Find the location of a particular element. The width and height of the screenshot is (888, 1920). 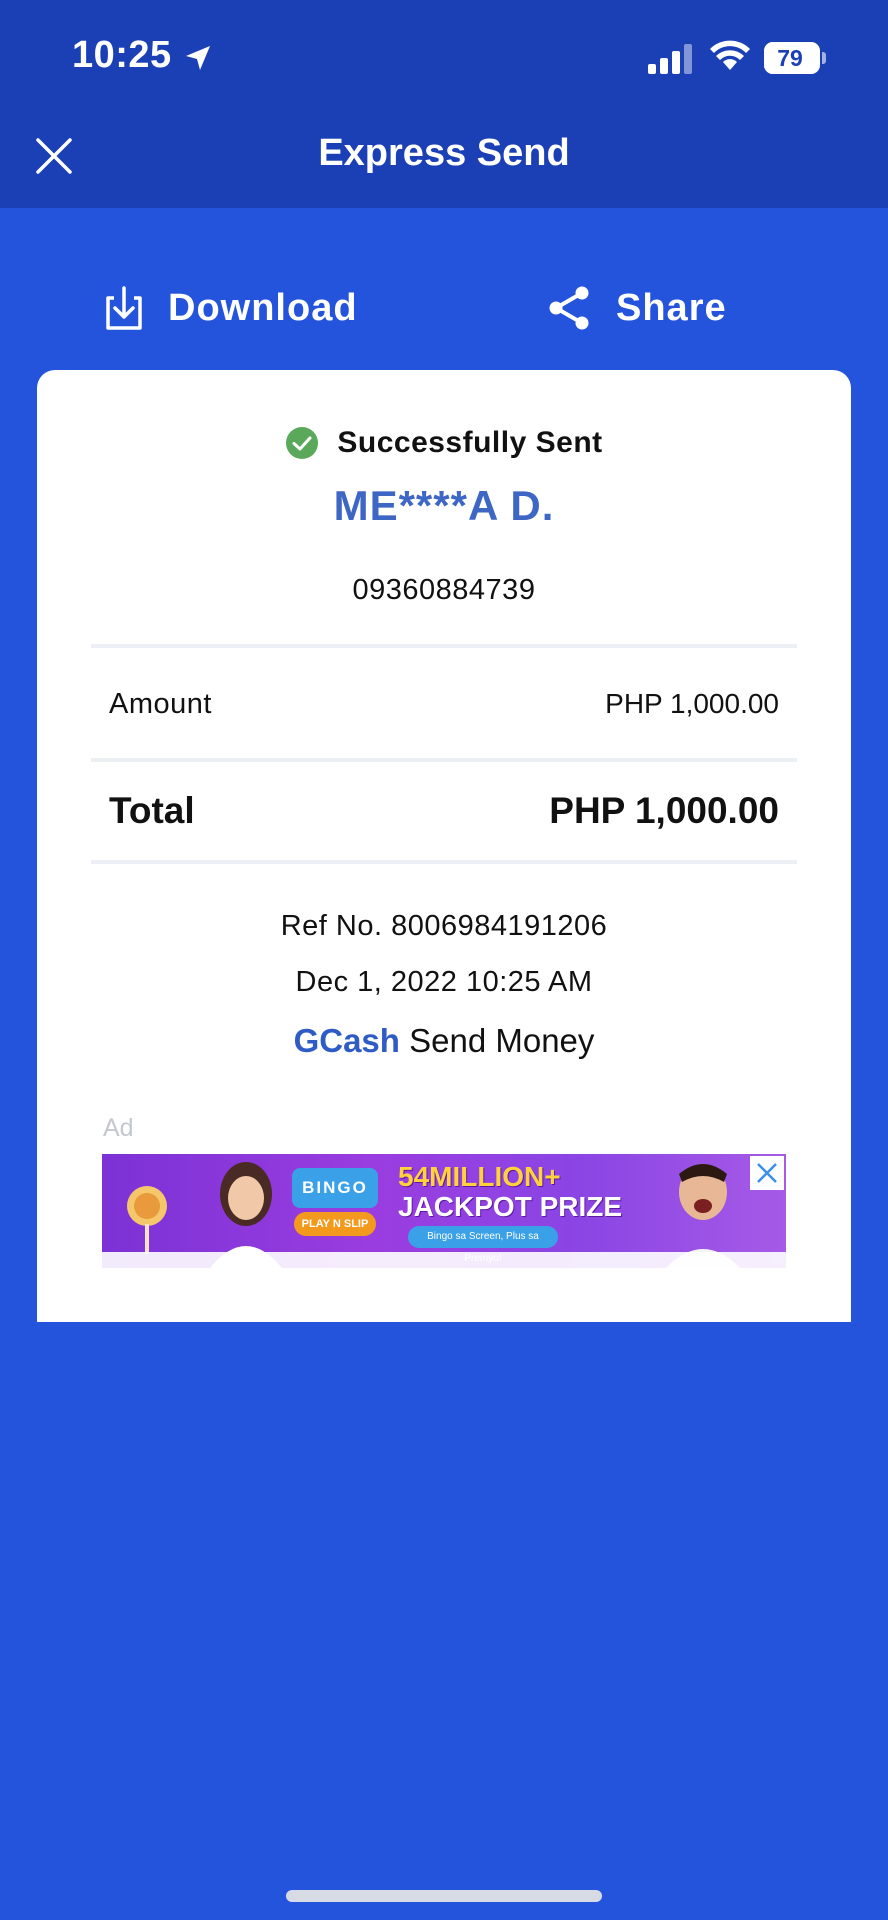

location-arrow-icon is located at coordinates (198, 58).